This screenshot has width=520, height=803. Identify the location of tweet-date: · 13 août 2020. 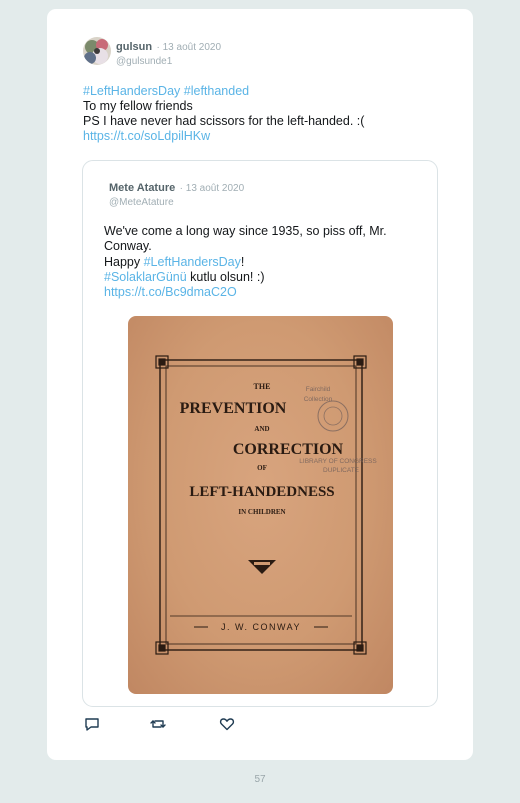
(189, 47).